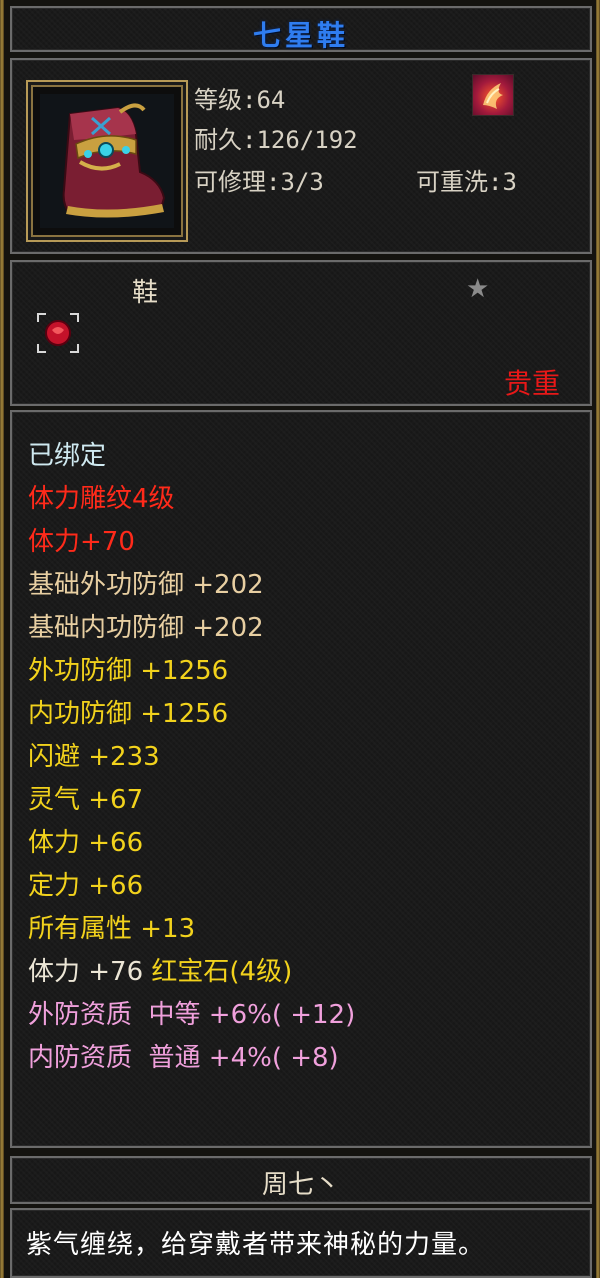  I want to click on item-description: 紫气缠绕，给穿戴者带来神秘的力量。, so click(256, 1245).